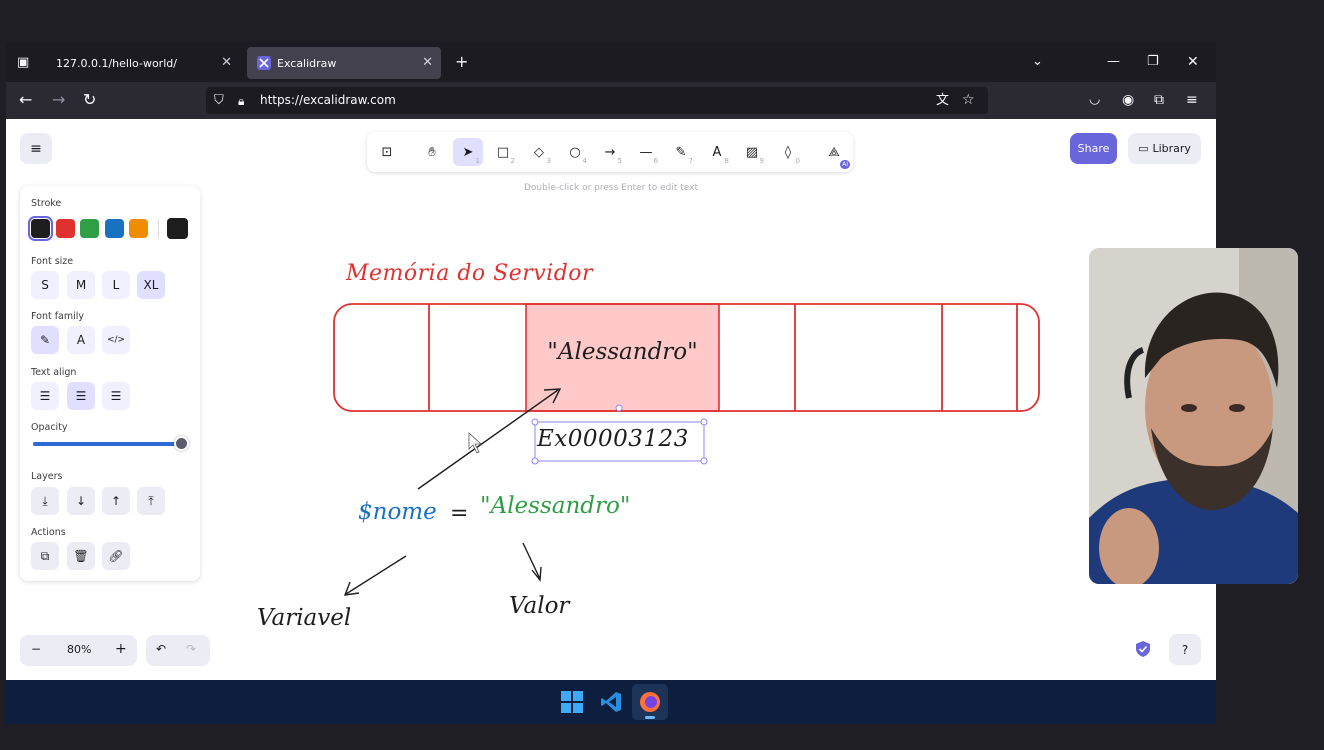  I want to click on shield-check-icon, so click(1143, 649).